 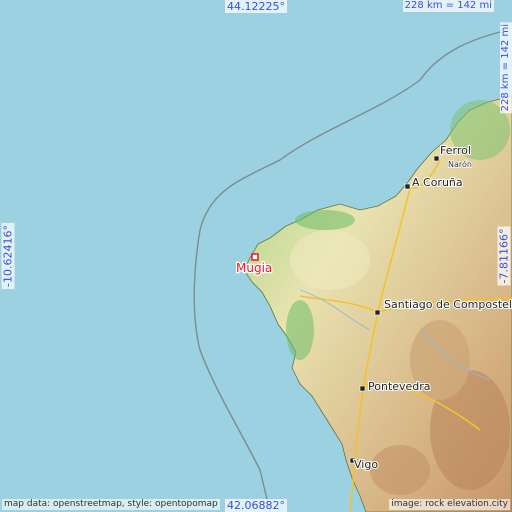 What do you see at coordinates (449, 504) in the screenshot?
I see `image-attribution: image: rock elevation.city` at bounding box center [449, 504].